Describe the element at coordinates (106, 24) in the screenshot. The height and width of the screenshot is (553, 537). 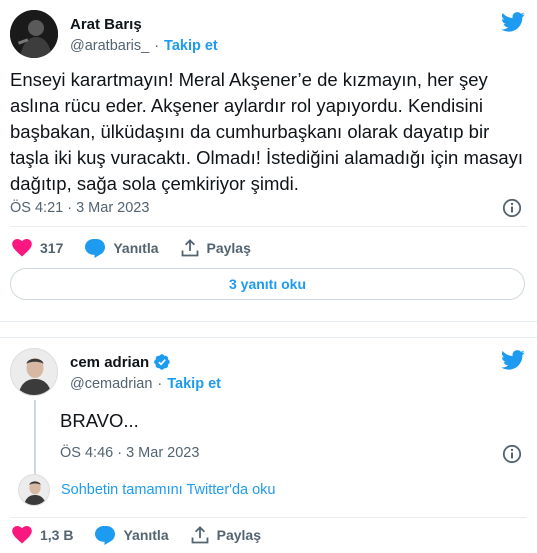
I see `author-name: Arat Barış` at that location.